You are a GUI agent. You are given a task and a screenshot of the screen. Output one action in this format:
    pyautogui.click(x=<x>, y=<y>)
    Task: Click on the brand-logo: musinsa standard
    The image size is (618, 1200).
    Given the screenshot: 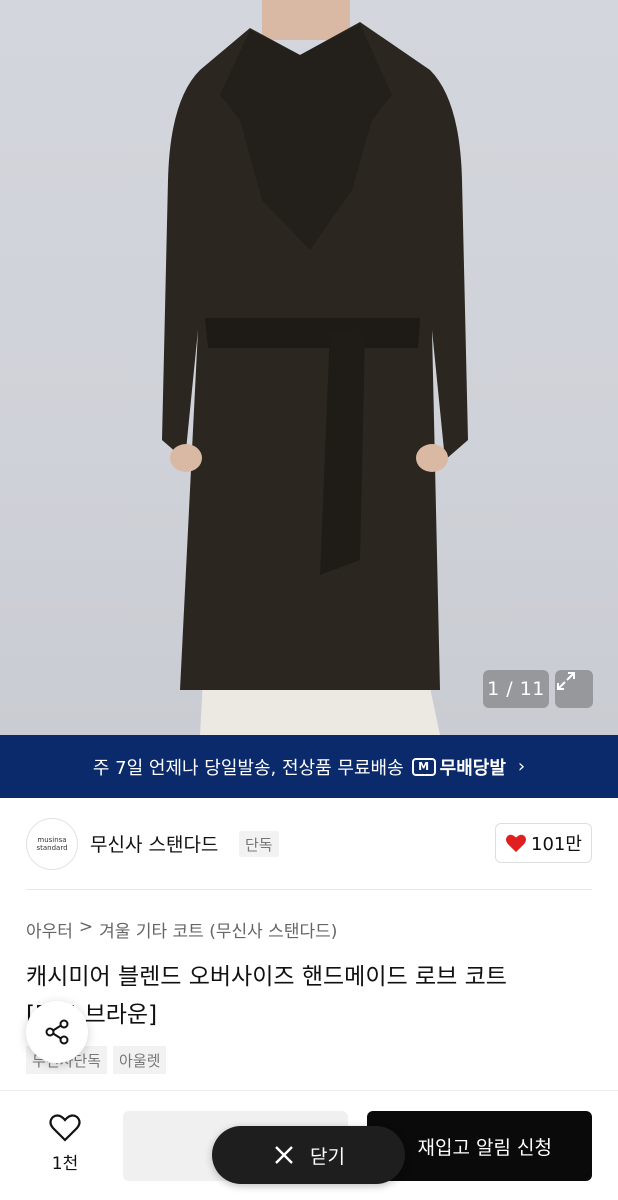 What is the action you would take?
    pyautogui.click(x=52, y=844)
    